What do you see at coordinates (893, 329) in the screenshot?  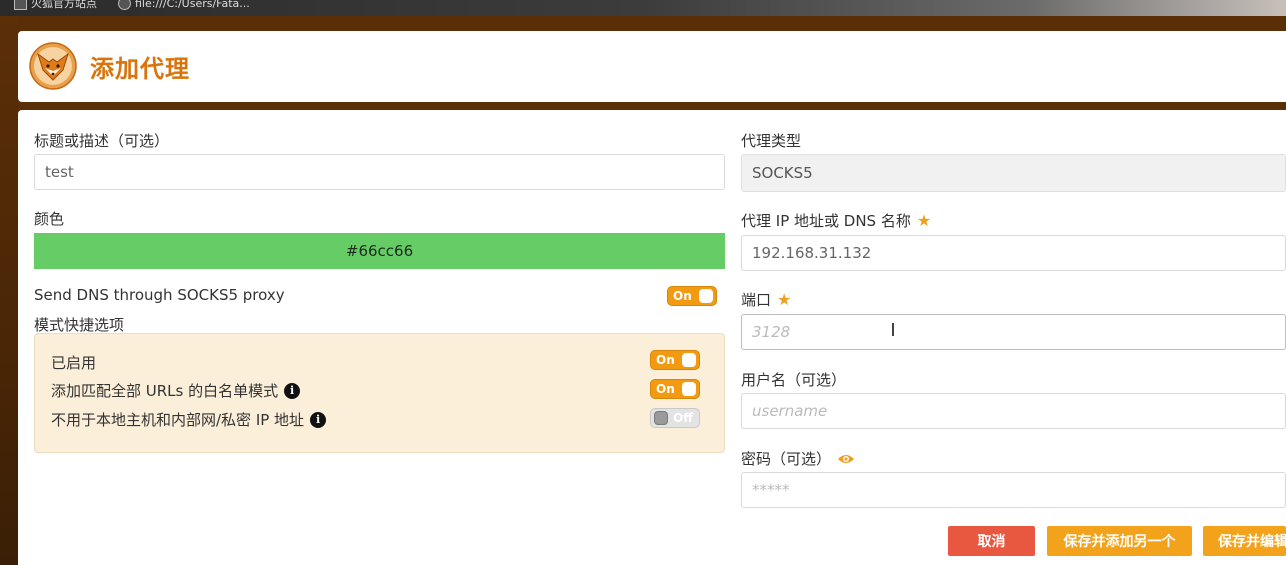 I see `text-cursor-icon` at bounding box center [893, 329].